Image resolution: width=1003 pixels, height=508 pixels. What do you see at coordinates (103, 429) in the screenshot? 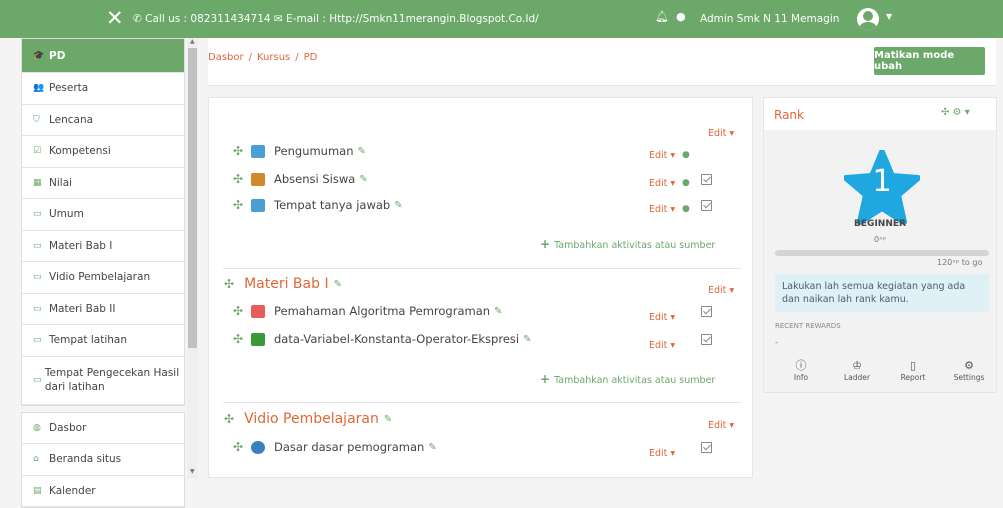
I see `sidebar-item-dasbor: ◍Dasbor` at bounding box center [103, 429].